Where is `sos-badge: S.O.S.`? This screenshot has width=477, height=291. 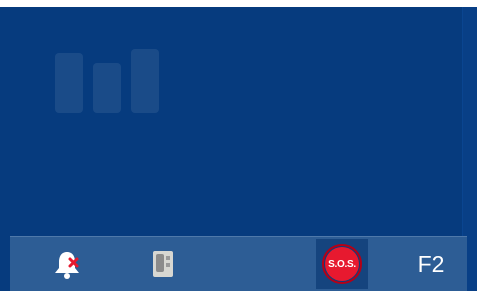
sos-badge: S.O.S. is located at coordinates (342, 264).